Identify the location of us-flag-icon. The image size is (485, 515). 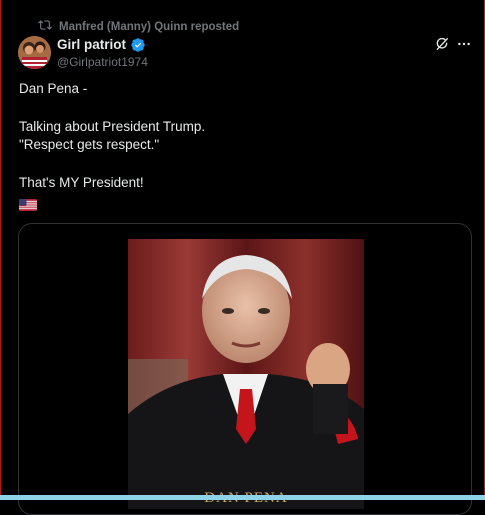
(28, 204).